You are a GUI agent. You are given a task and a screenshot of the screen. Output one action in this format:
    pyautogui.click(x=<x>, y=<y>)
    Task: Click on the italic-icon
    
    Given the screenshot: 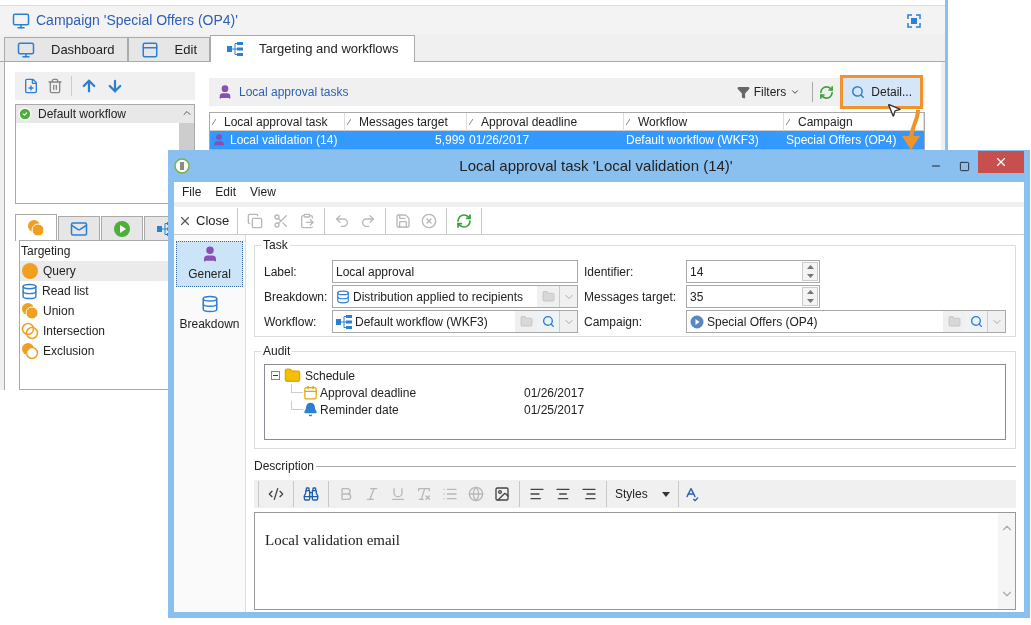 What is the action you would take?
    pyautogui.click(x=372, y=494)
    